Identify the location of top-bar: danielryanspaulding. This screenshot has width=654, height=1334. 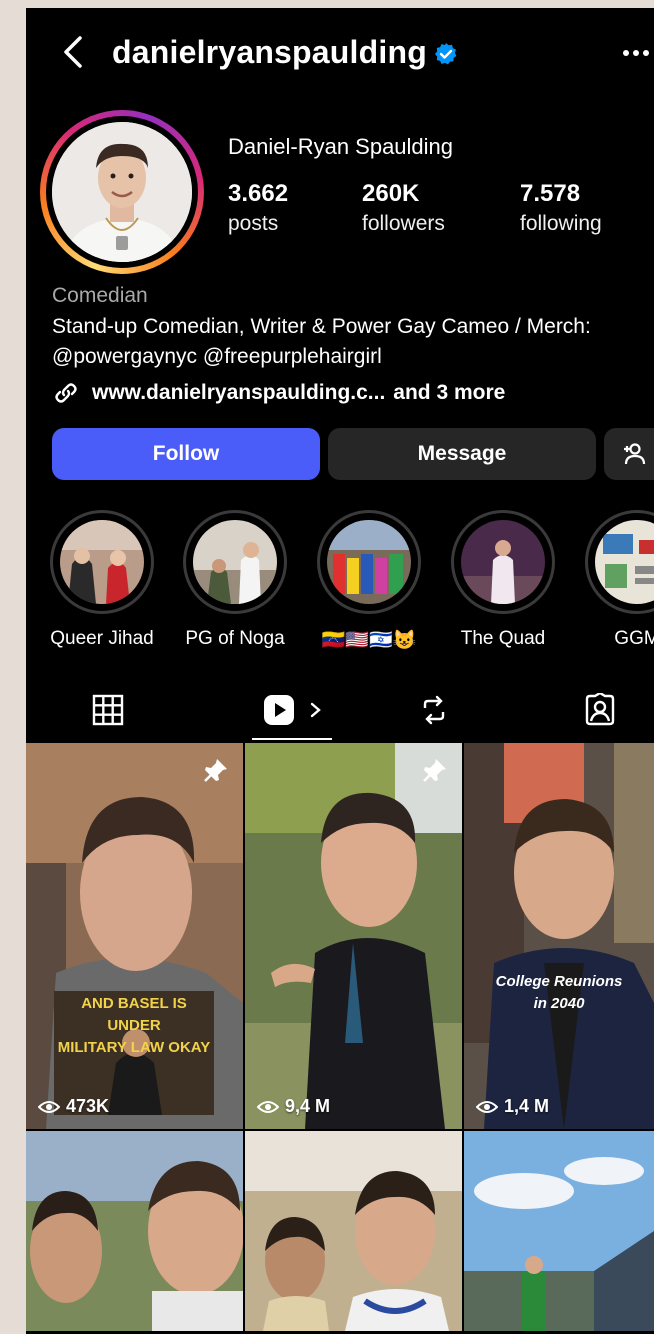
(340, 53).